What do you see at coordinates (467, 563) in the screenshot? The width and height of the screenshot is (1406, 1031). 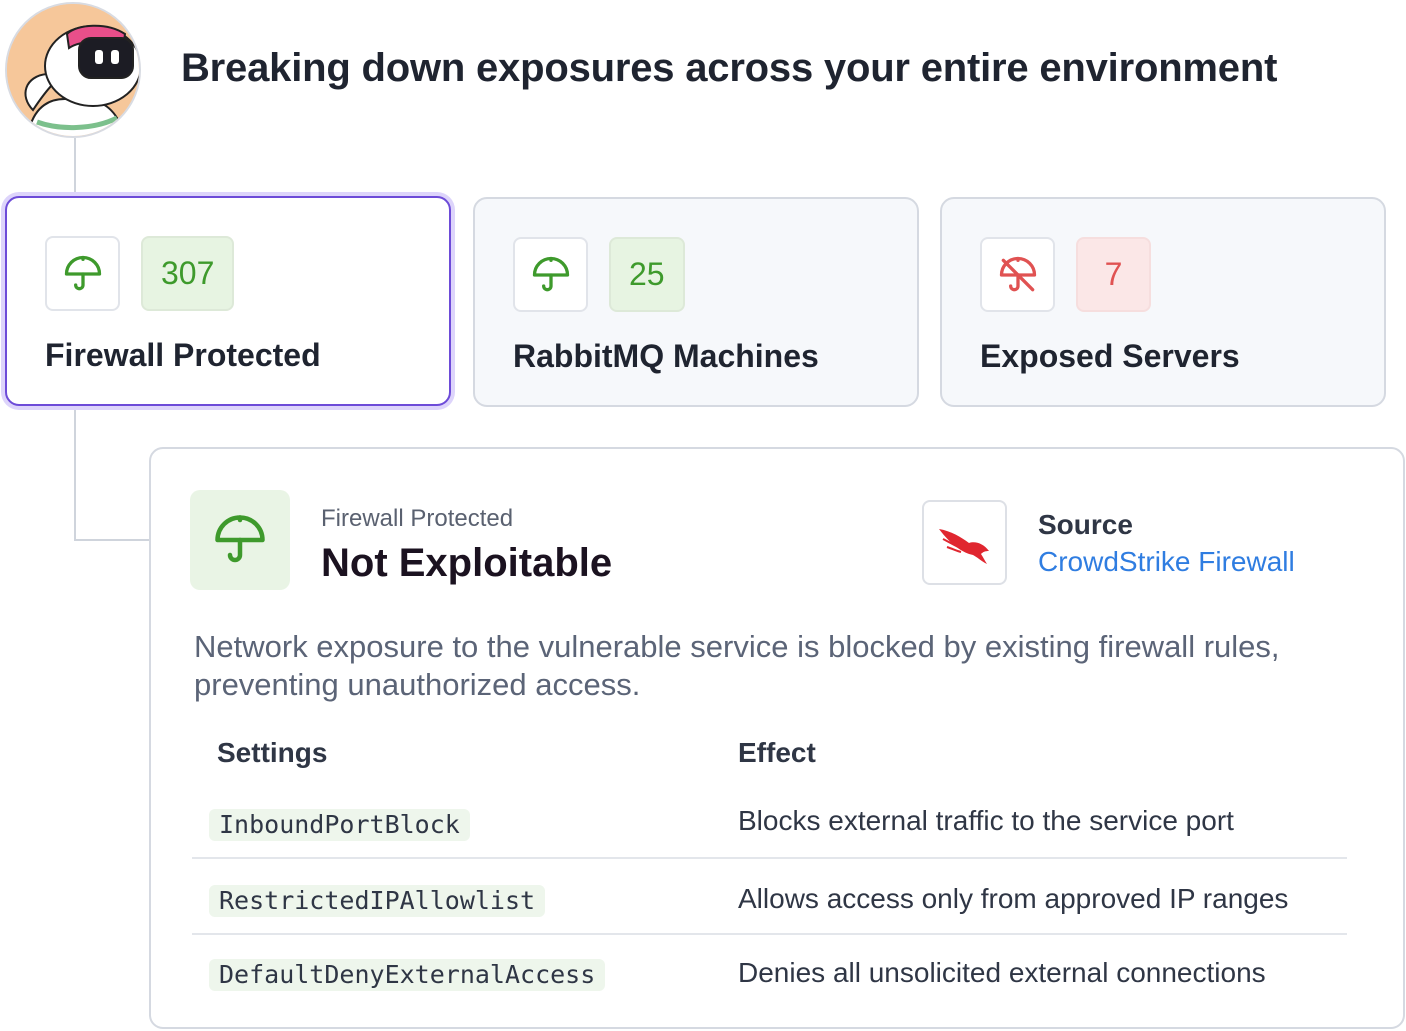 I see `detail-heading: Not Exploitable` at bounding box center [467, 563].